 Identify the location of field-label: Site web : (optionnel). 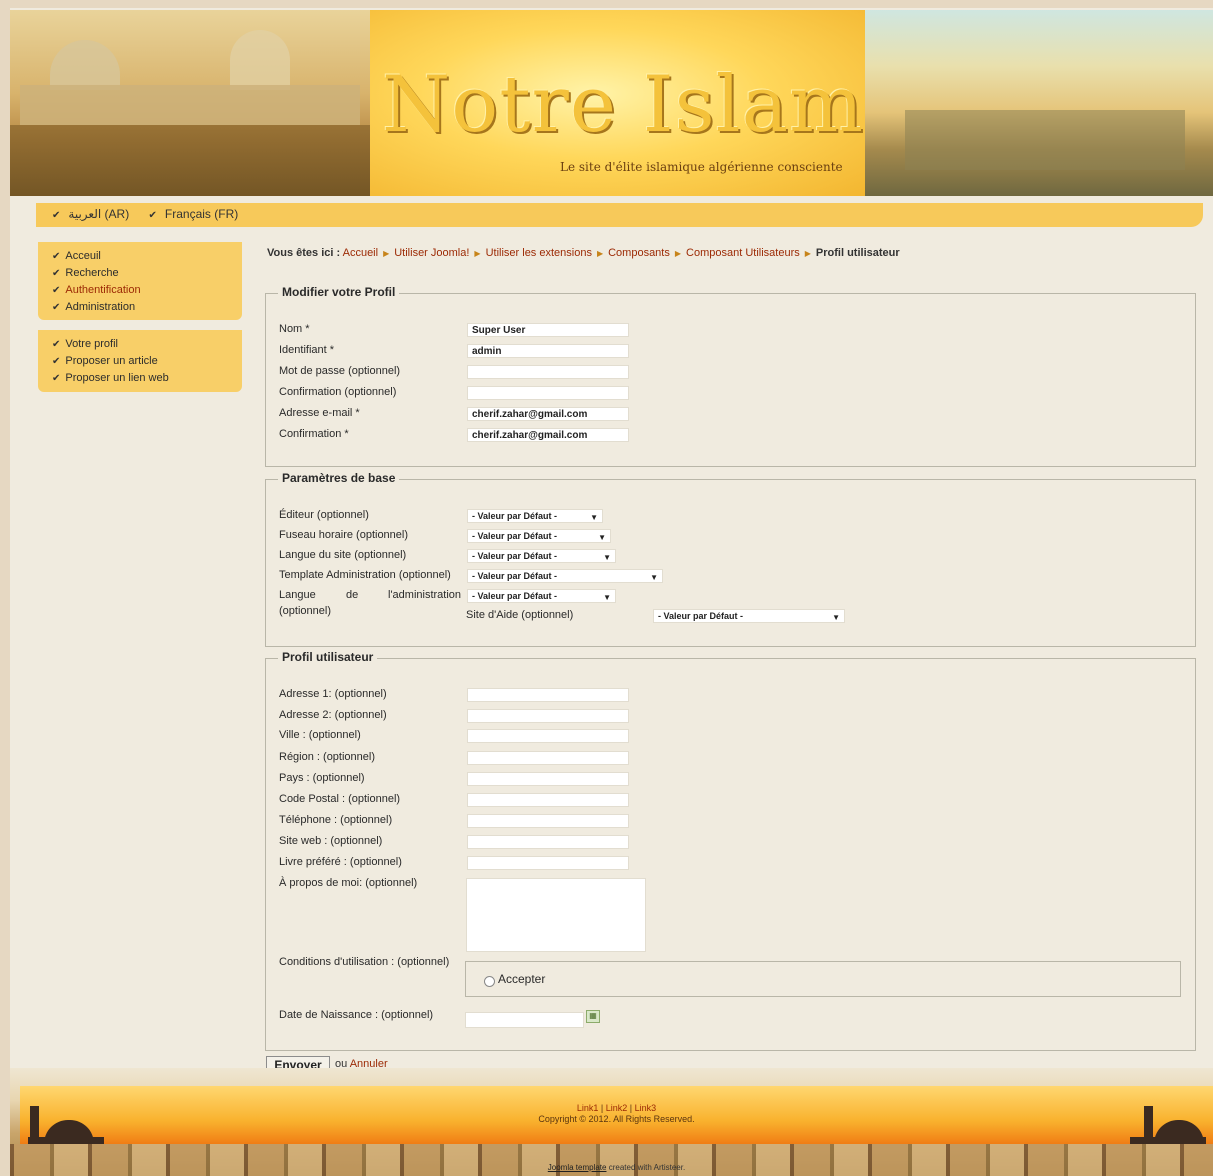
(331, 841).